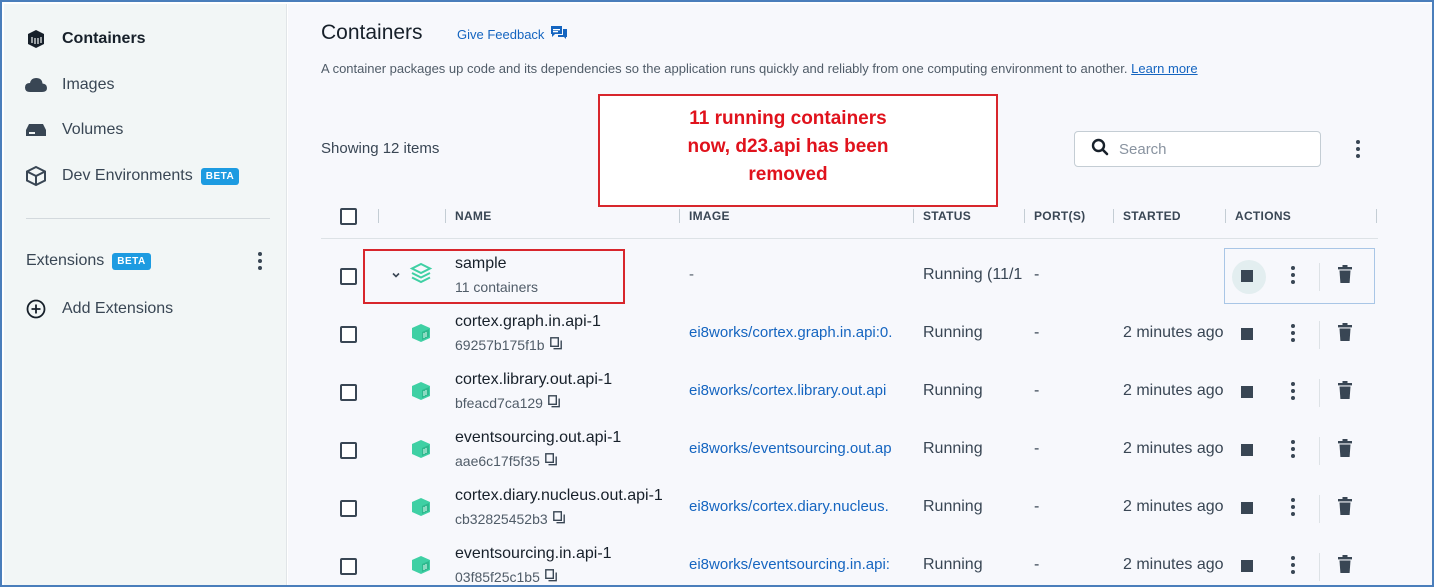 The image size is (1434, 587). What do you see at coordinates (709, 216) in the screenshot?
I see `column-header-image: IMAGE` at bounding box center [709, 216].